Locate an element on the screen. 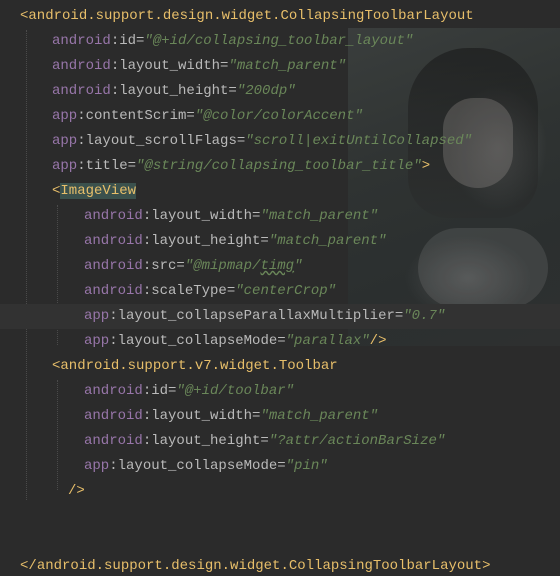 The image size is (560, 576). code-attribute-value: "@color/colorAccent" is located at coordinates (278, 116).